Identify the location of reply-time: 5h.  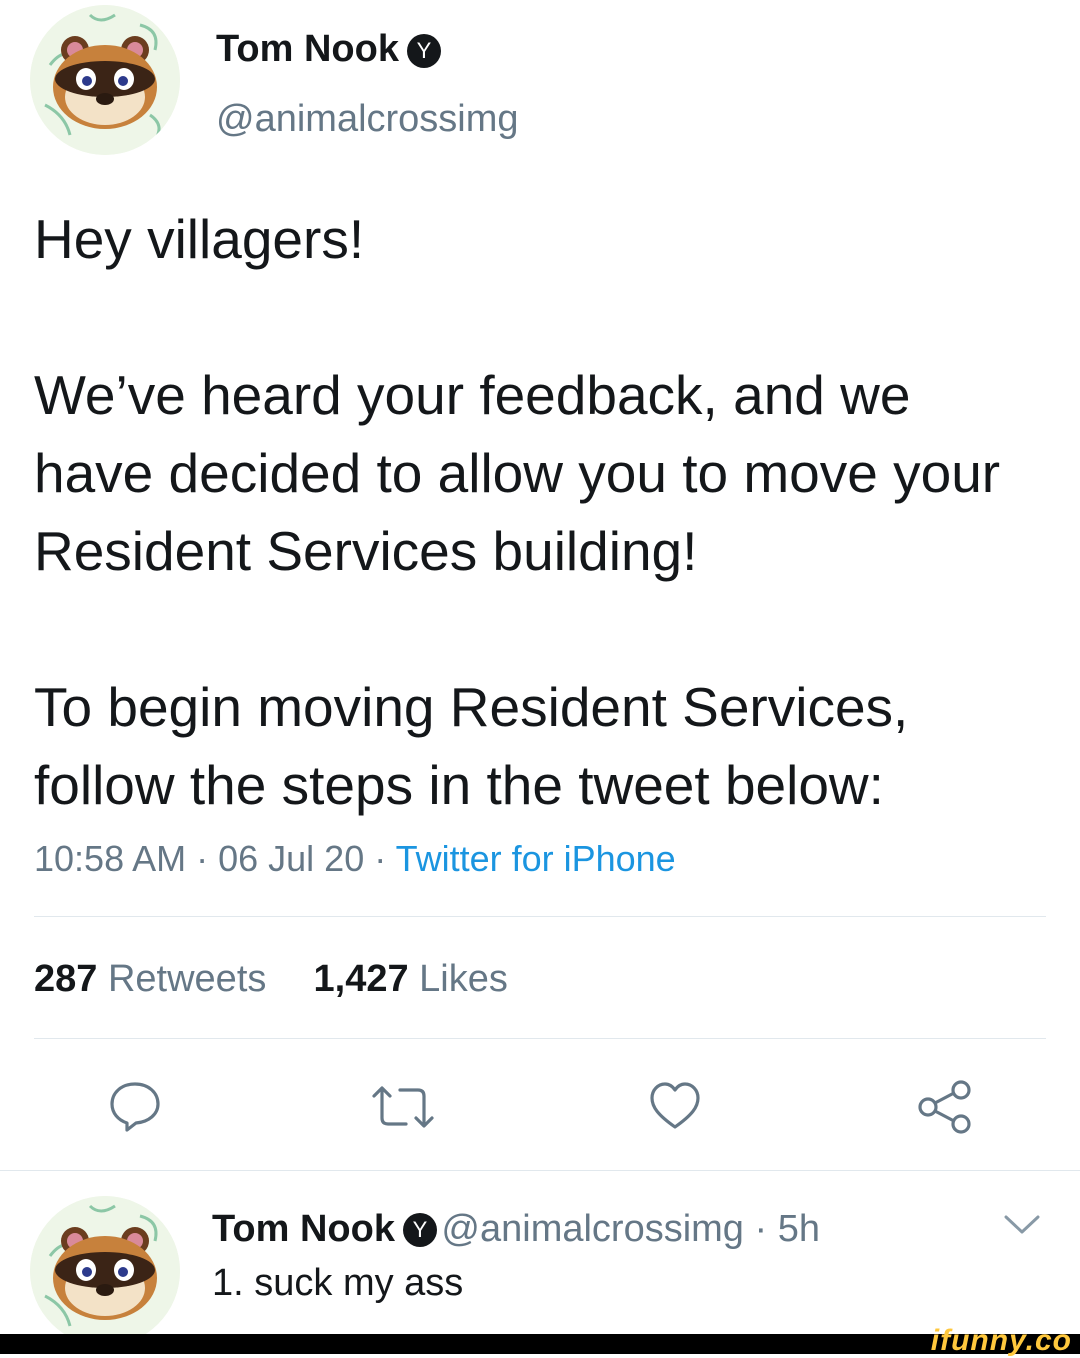
(799, 1229).